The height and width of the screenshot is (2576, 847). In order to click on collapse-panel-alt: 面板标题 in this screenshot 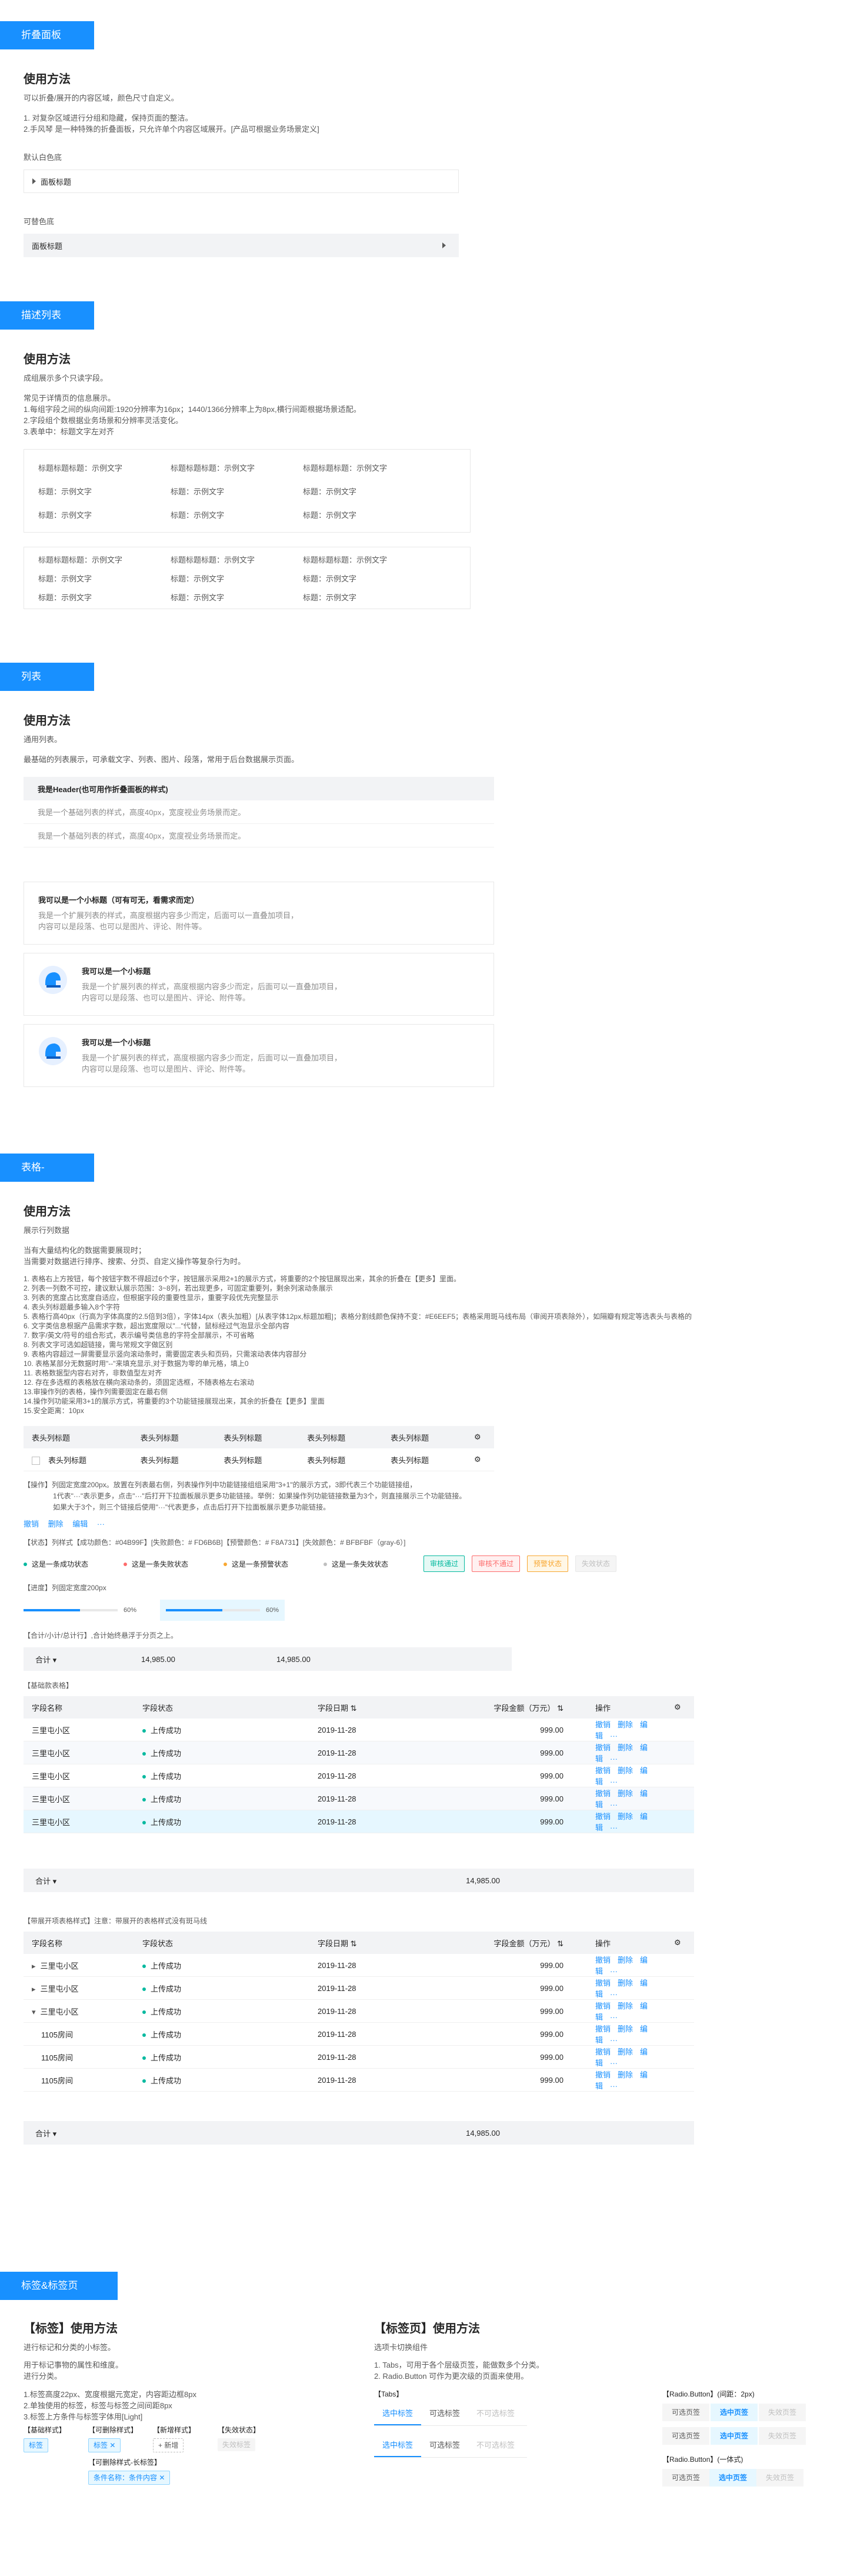, I will do `click(241, 245)`.